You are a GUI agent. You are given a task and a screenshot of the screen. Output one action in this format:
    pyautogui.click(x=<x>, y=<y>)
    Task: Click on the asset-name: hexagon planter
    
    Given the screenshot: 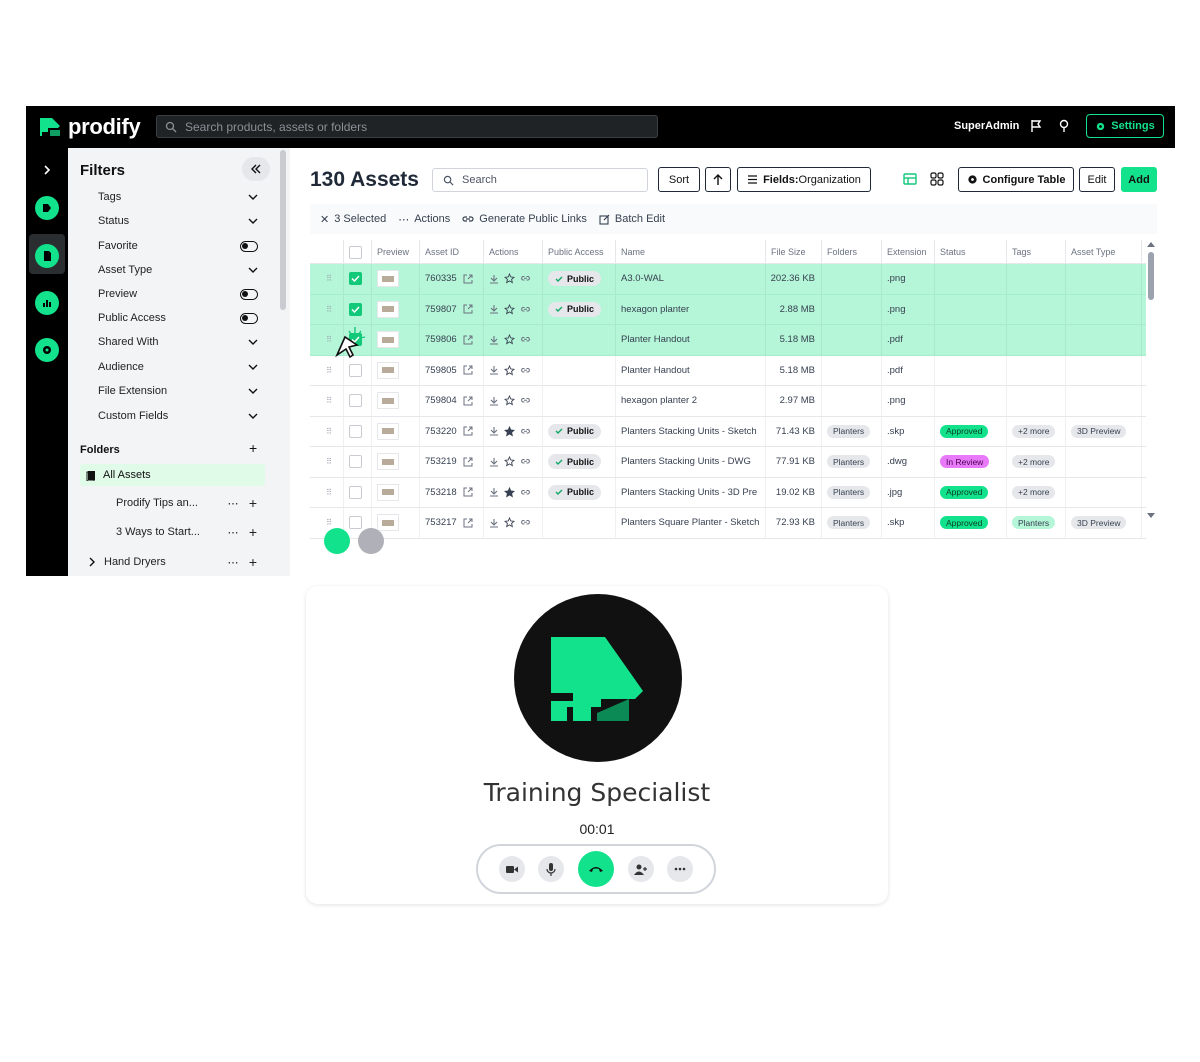 What is the action you would take?
    pyautogui.click(x=655, y=309)
    